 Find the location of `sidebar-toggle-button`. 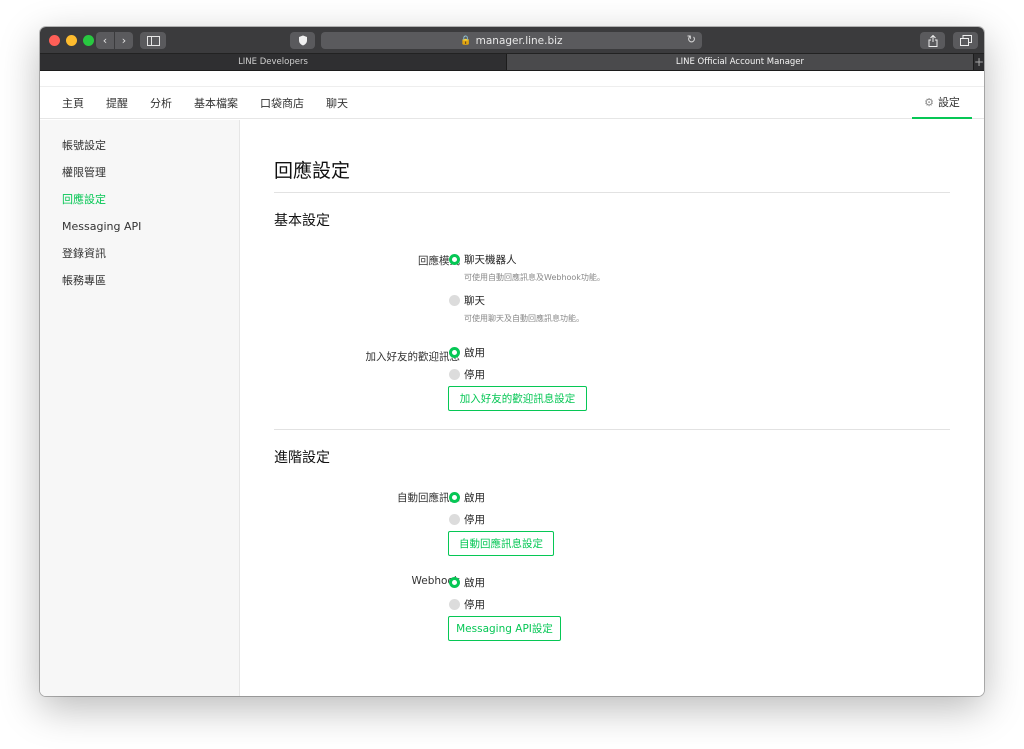

sidebar-toggle-button is located at coordinates (153, 40).